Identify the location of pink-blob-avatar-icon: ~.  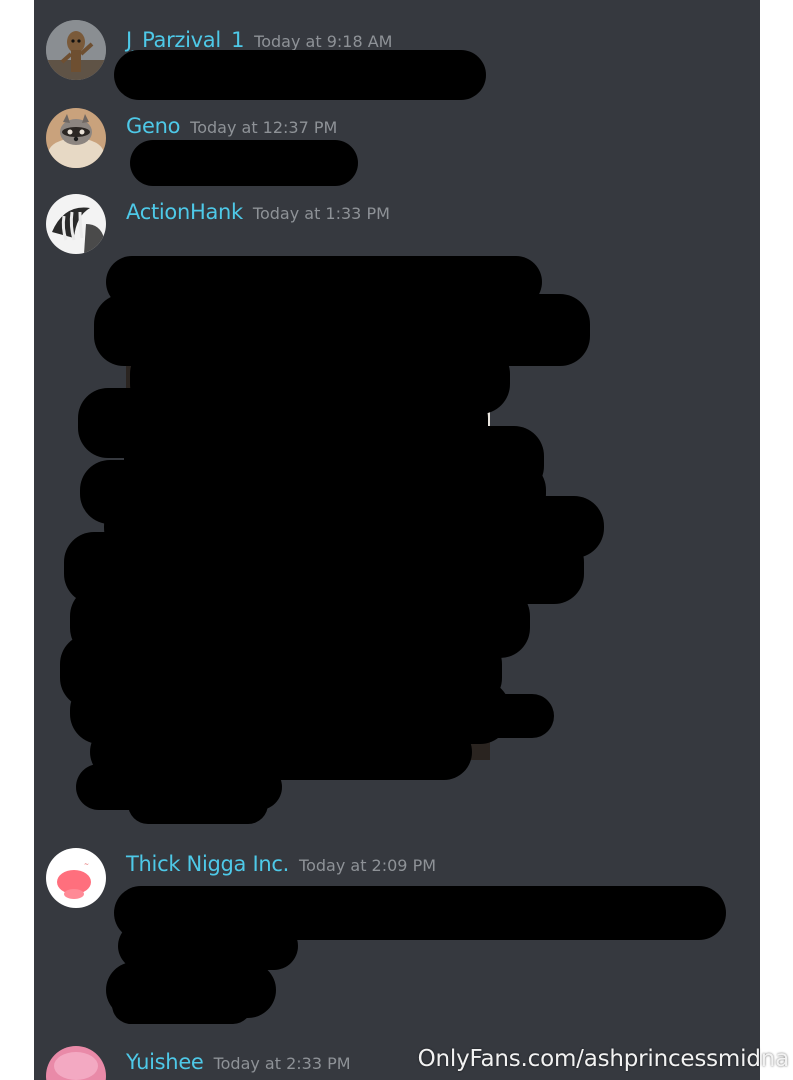
(76, 878).